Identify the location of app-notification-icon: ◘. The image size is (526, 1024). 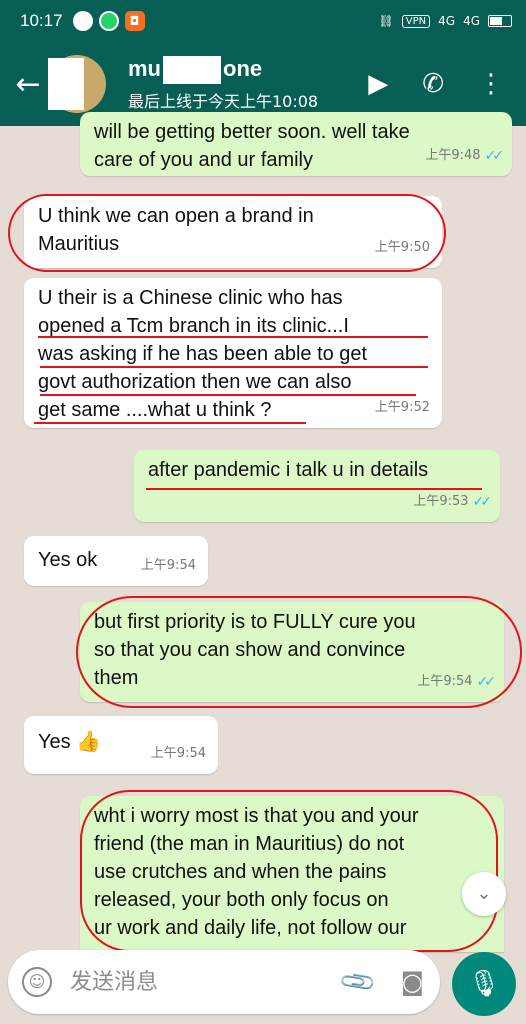
(134, 21).